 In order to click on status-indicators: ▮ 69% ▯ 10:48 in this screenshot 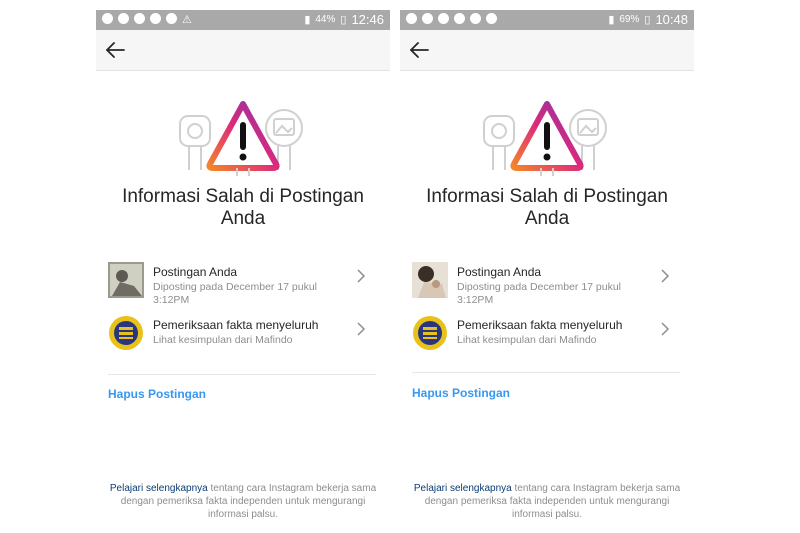, I will do `click(648, 19)`.